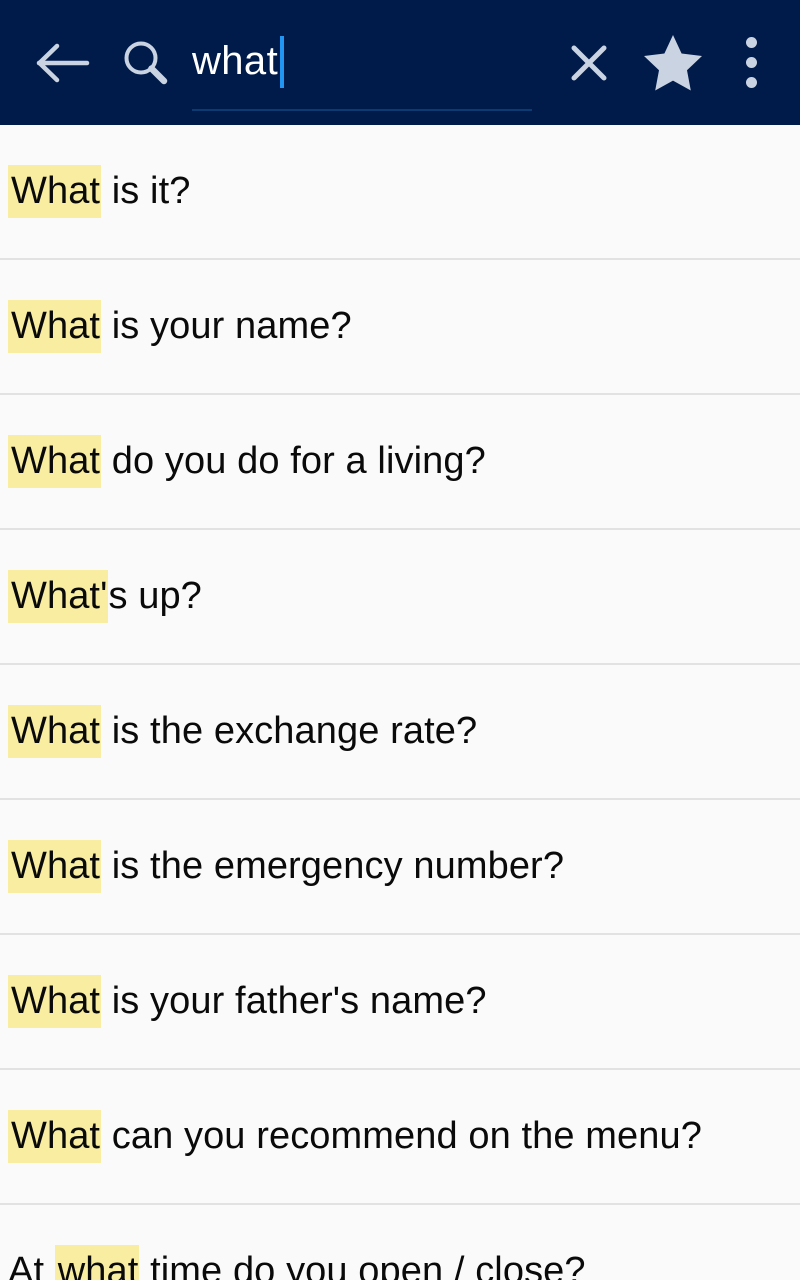 The height and width of the screenshot is (1280, 800). Describe the element at coordinates (235, 63) in the screenshot. I see `search-input: what` at that location.